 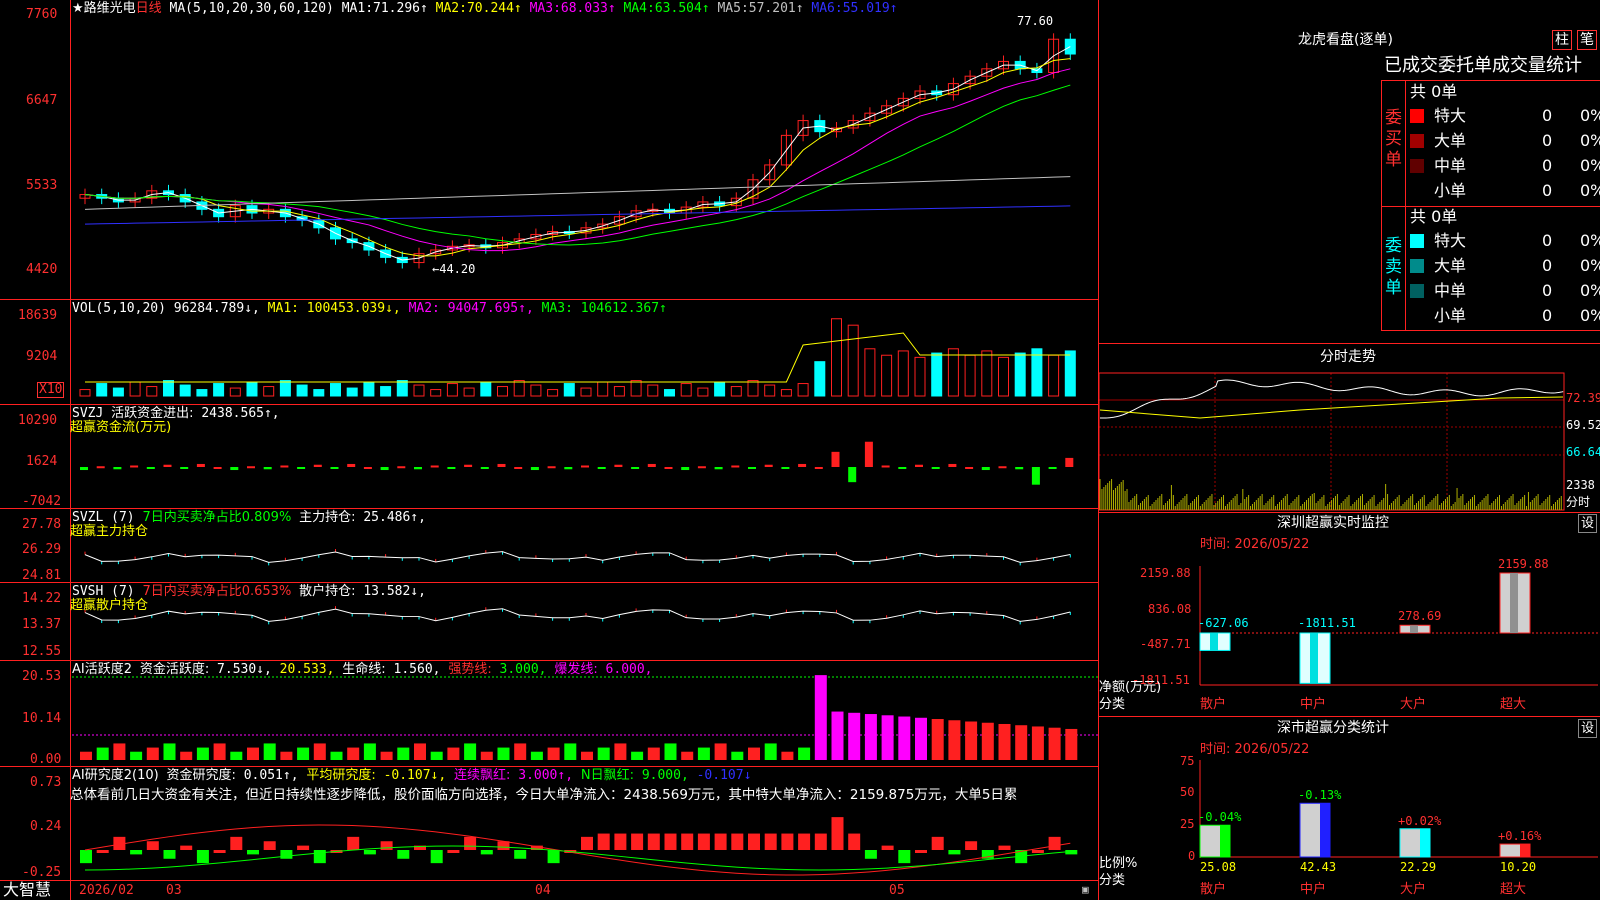 What do you see at coordinates (870, 8) in the screenshot?
I see `ma6-value: 55.019↑` at bounding box center [870, 8].